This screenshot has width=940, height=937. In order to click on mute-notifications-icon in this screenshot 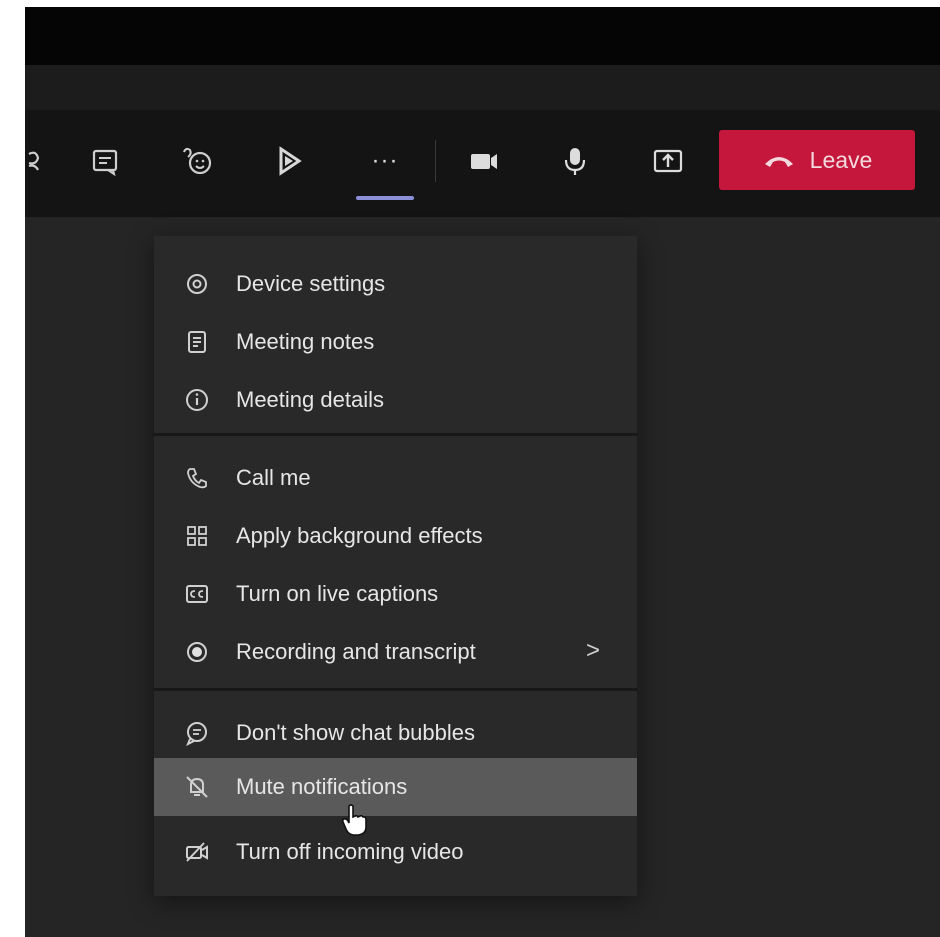, I will do `click(197, 787)`.